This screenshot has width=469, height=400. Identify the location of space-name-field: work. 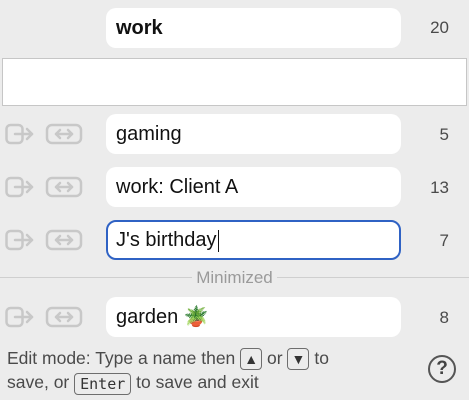
(253, 28).